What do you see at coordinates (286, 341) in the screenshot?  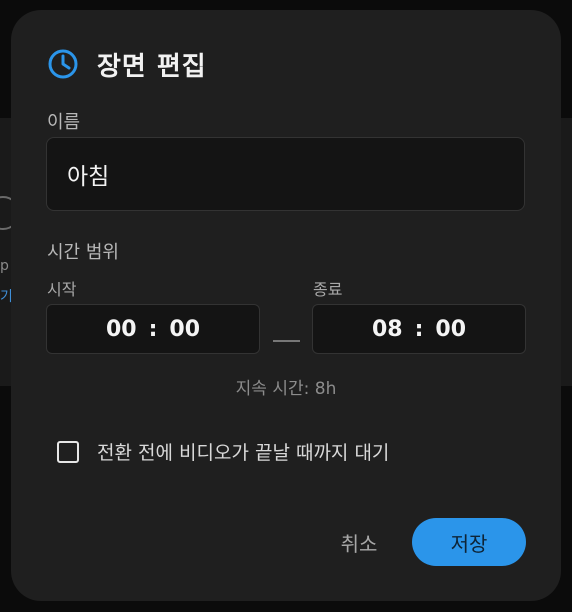 I see `range-dash` at bounding box center [286, 341].